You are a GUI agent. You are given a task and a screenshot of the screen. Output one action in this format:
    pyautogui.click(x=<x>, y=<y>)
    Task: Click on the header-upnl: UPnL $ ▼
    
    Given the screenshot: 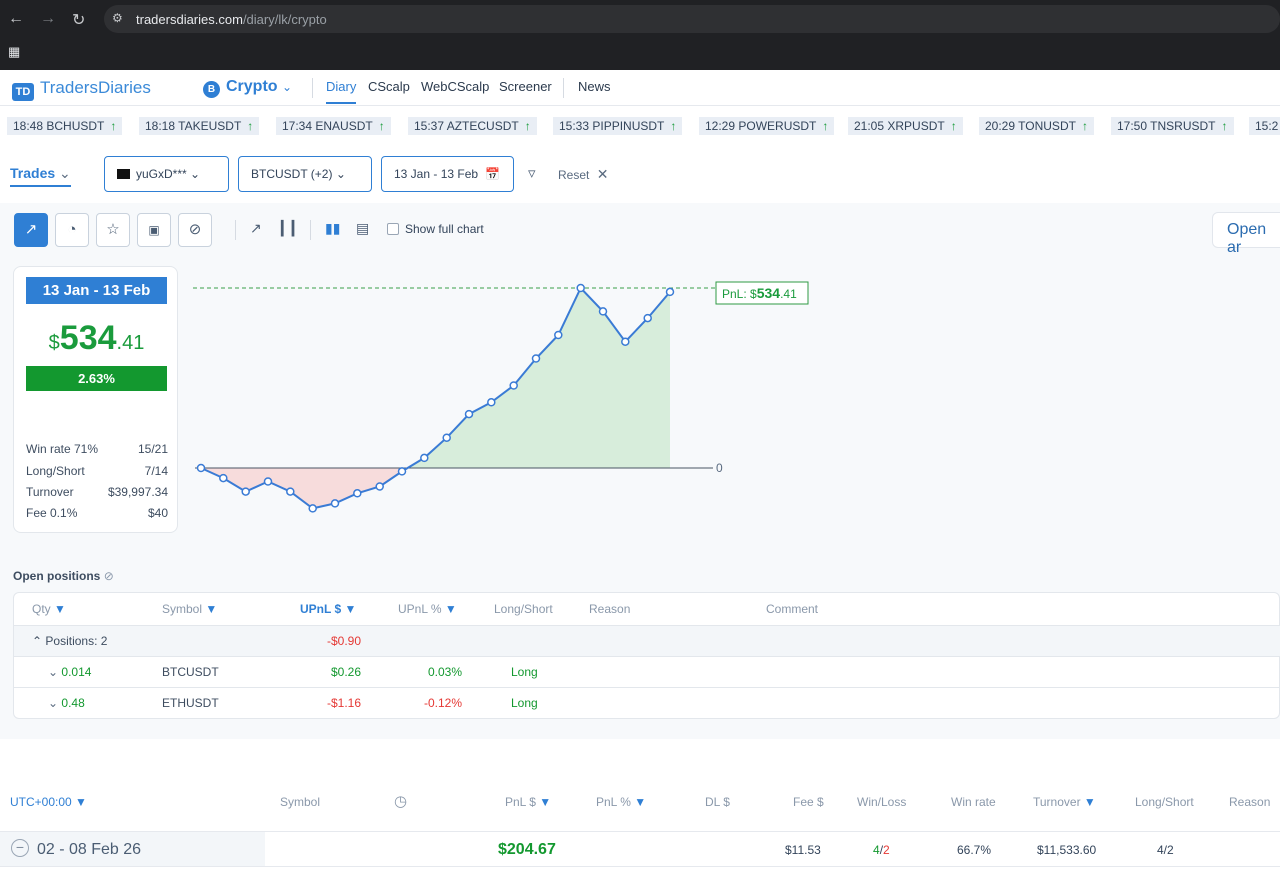 What is the action you would take?
    pyautogui.click(x=328, y=609)
    